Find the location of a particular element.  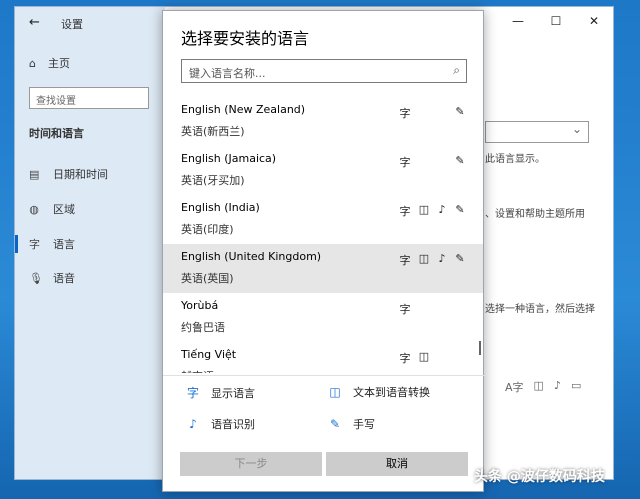

language-feature-icons: 字 ◫ is located at coordinates (434, 357).